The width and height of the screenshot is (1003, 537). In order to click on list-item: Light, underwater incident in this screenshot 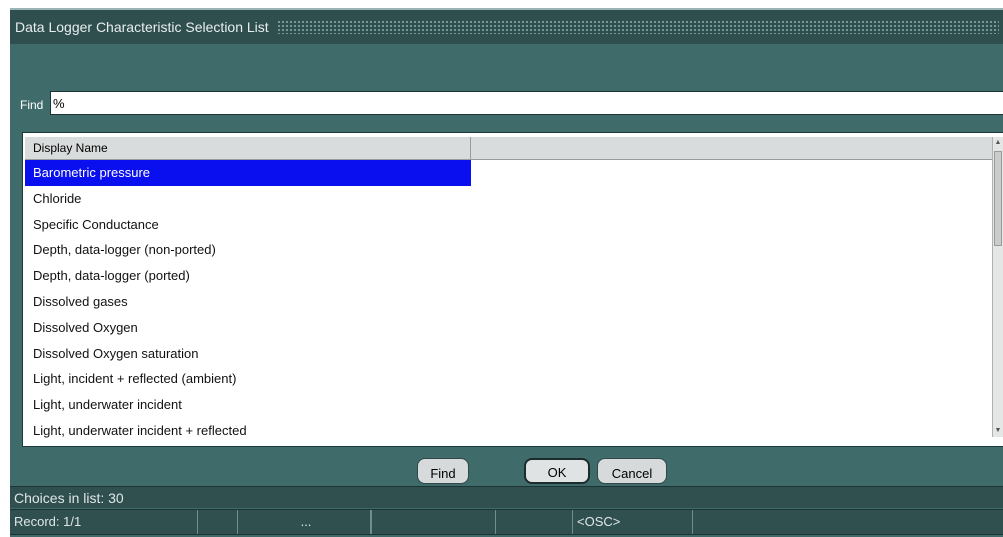, I will do `click(248, 405)`.